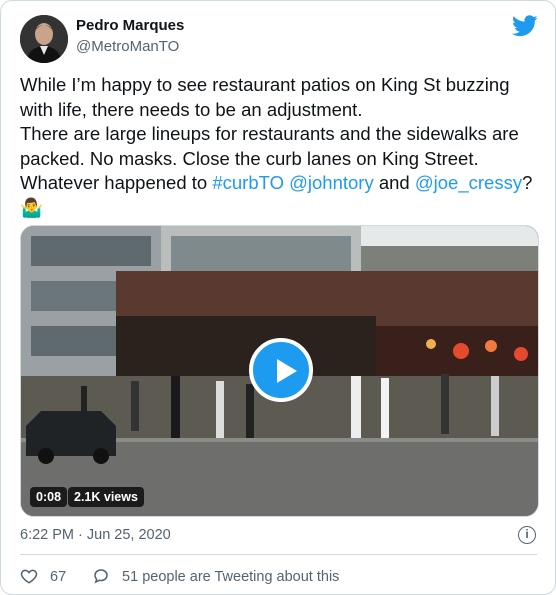 This screenshot has height=595, width=556. I want to click on video-duration: 0:08, so click(49, 497).